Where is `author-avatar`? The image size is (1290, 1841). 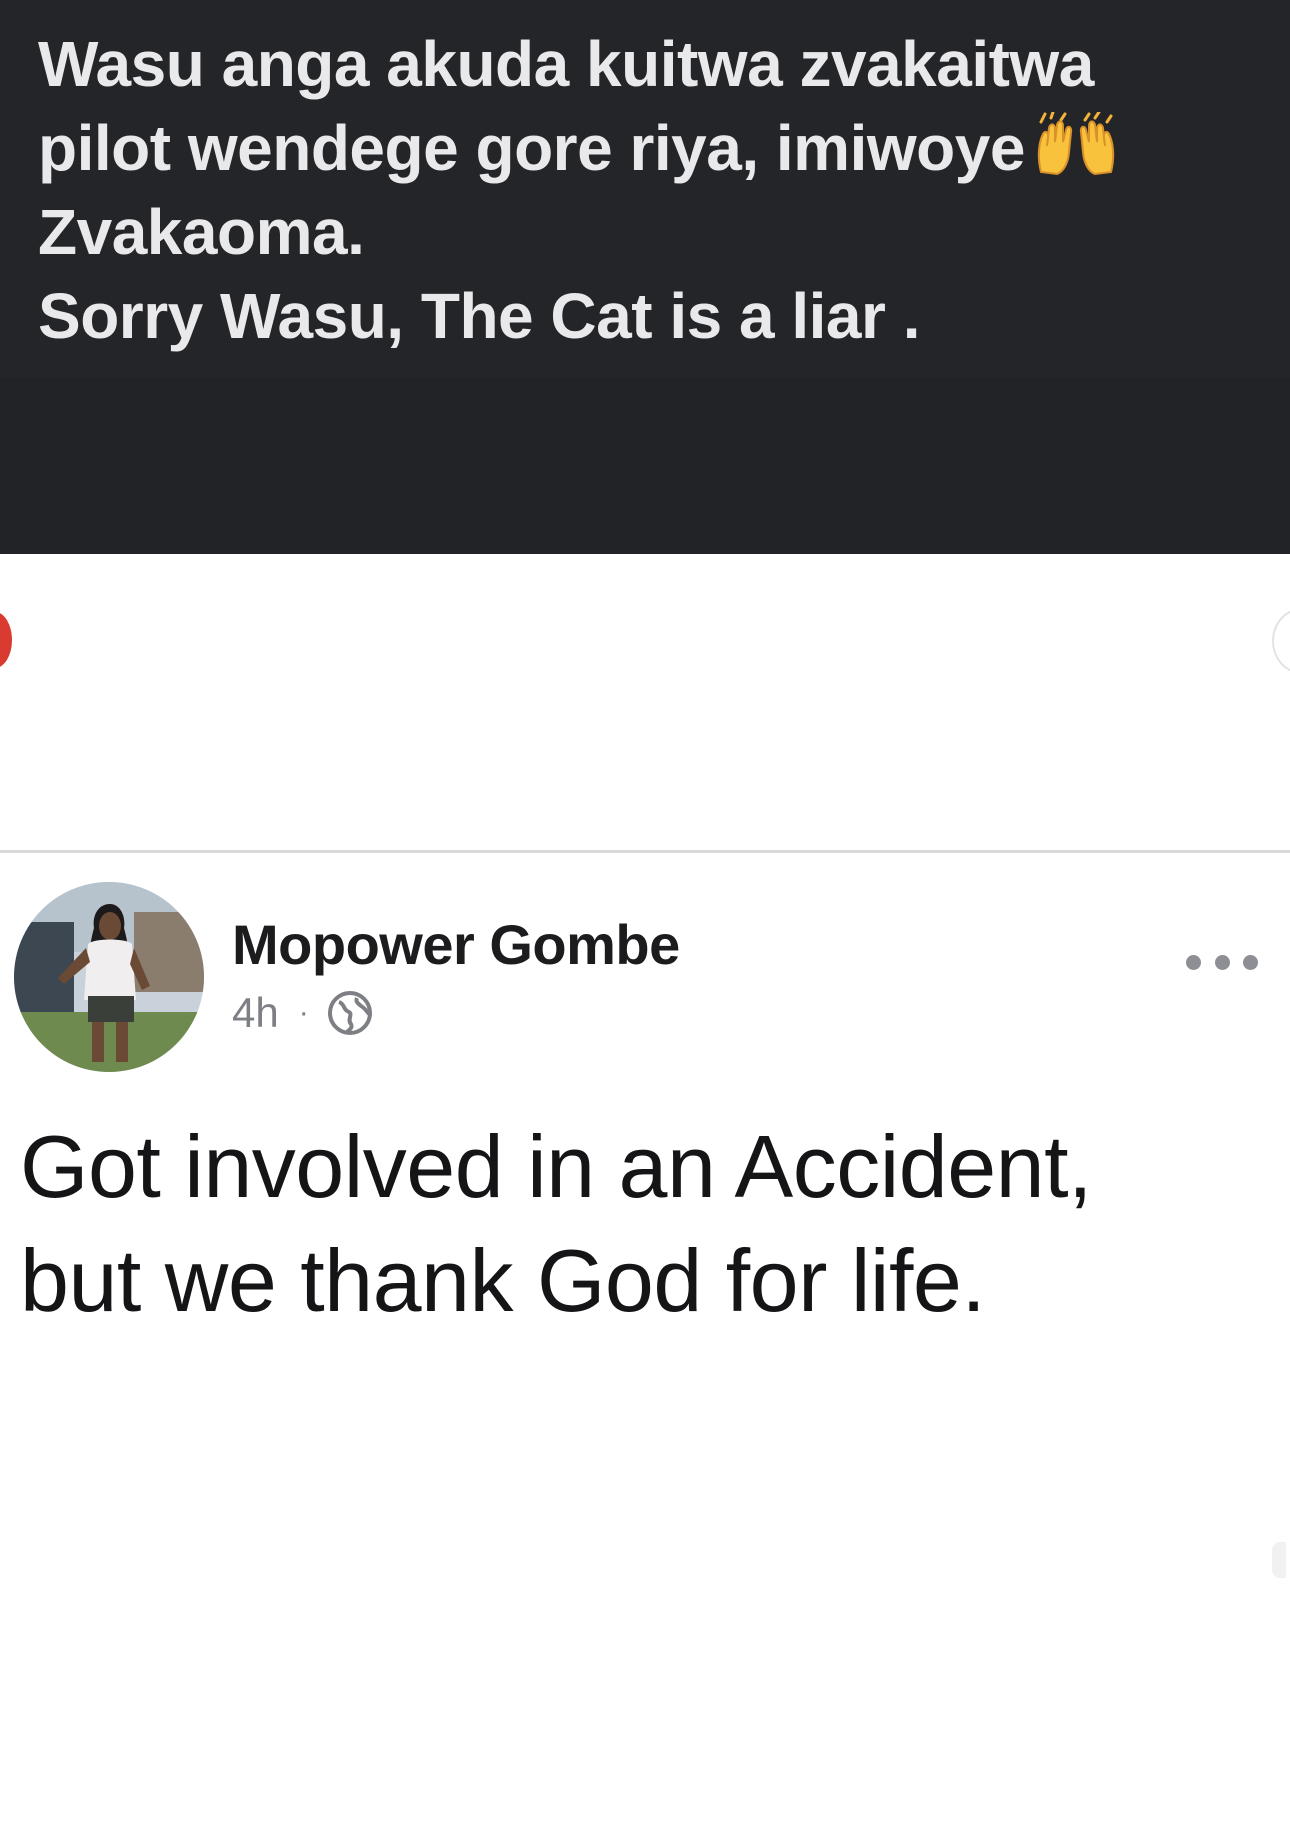 author-avatar is located at coordinates (109, 977).